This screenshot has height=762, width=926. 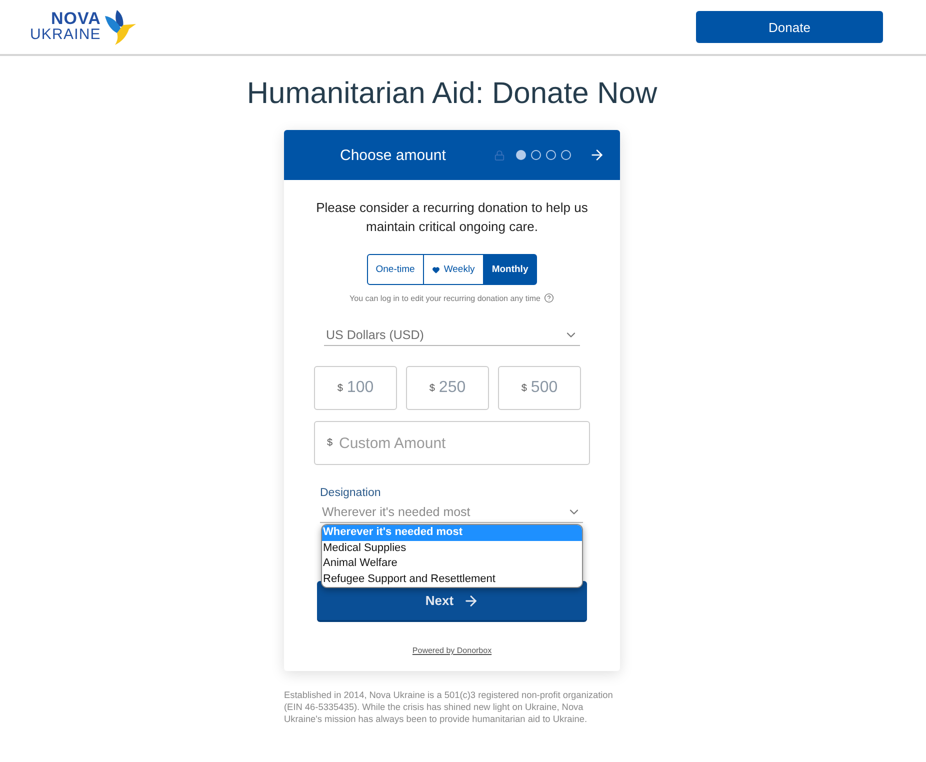 I want to click on page-title: Humanitarian Aid: Donate Now, so click(x=452, y=94).